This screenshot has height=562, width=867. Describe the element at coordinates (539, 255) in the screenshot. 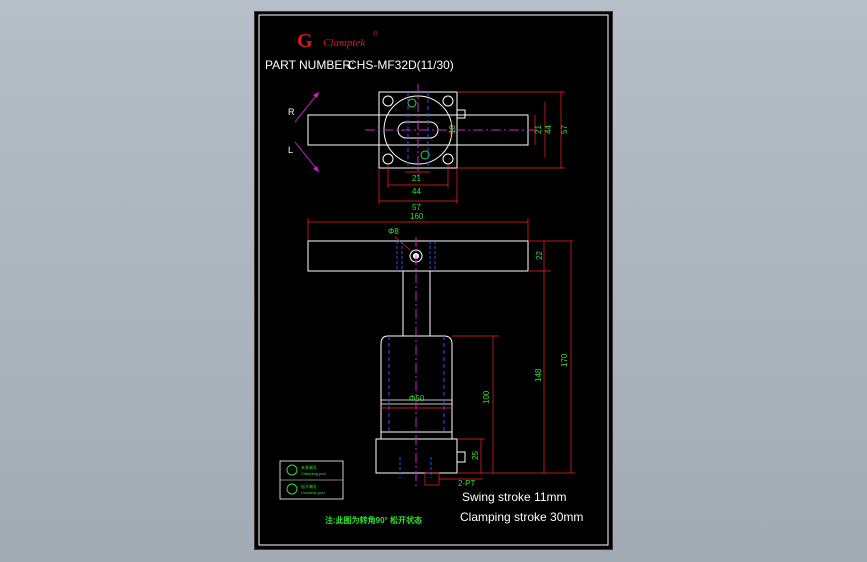

I see `dim-22: 22` at that location.